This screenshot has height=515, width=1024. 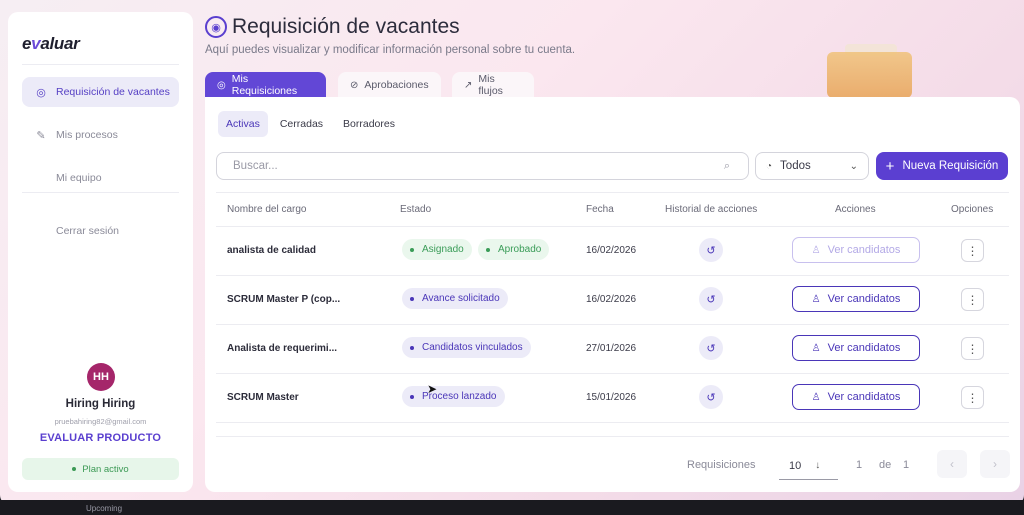 I want to click on status-badge: Avance solicitado, so click(x=455, y=298).